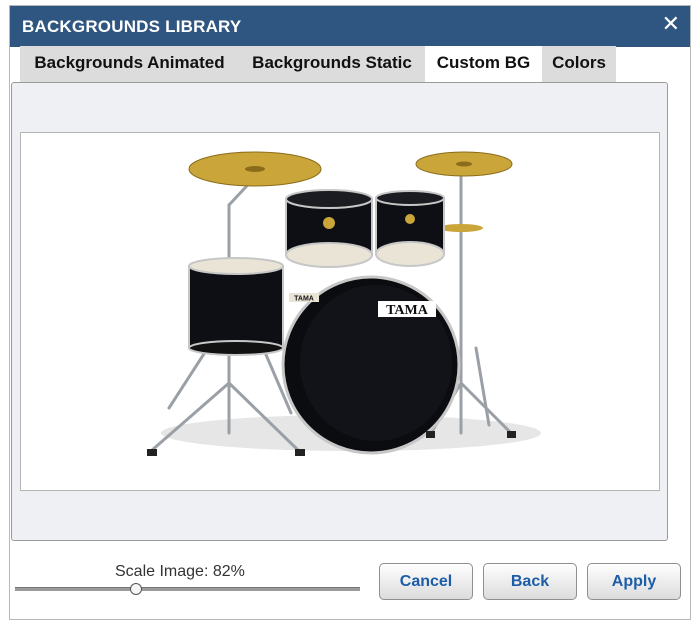  I want to click on close-icon: ✕, so click(671, 25).